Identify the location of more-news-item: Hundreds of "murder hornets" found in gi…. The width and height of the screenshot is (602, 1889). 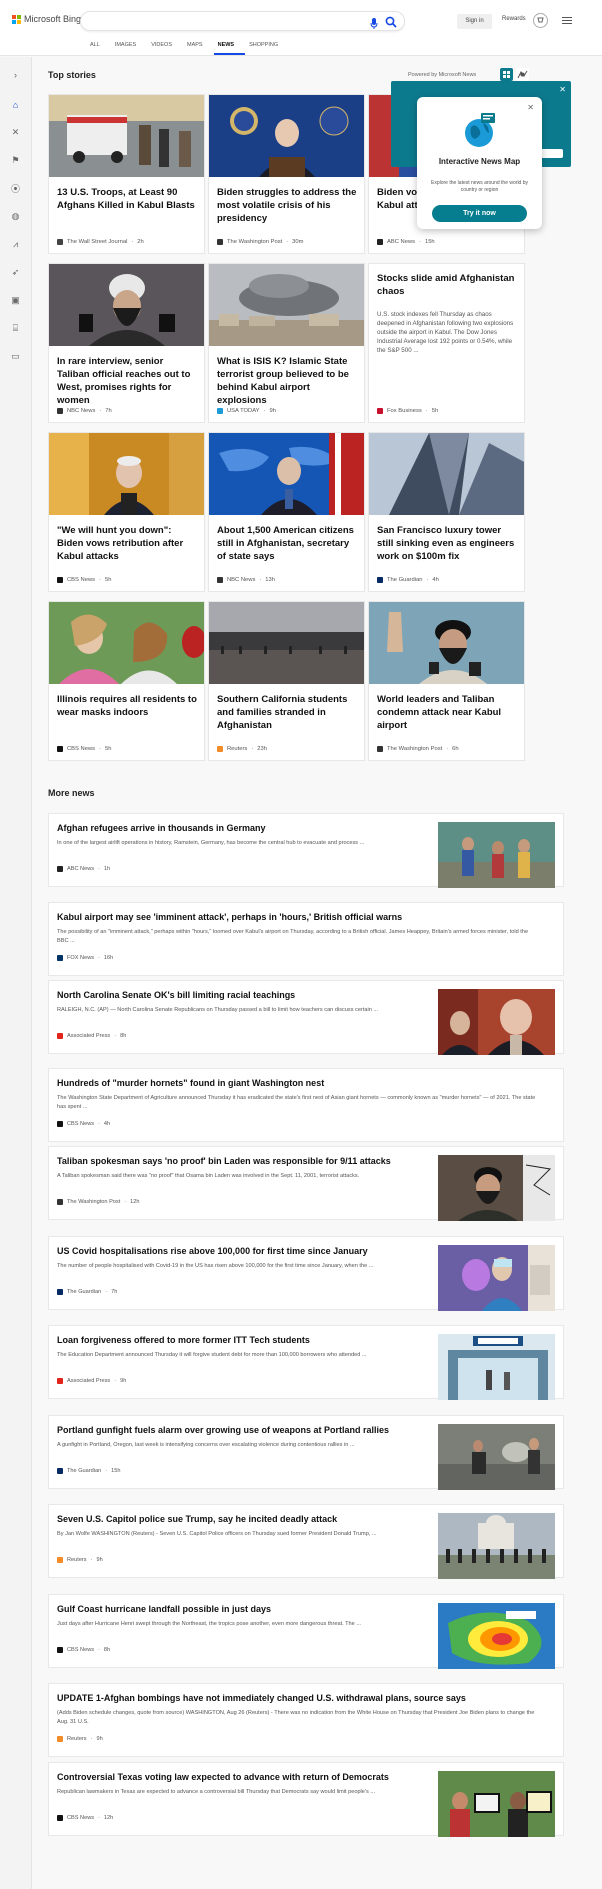
(306, 1105).